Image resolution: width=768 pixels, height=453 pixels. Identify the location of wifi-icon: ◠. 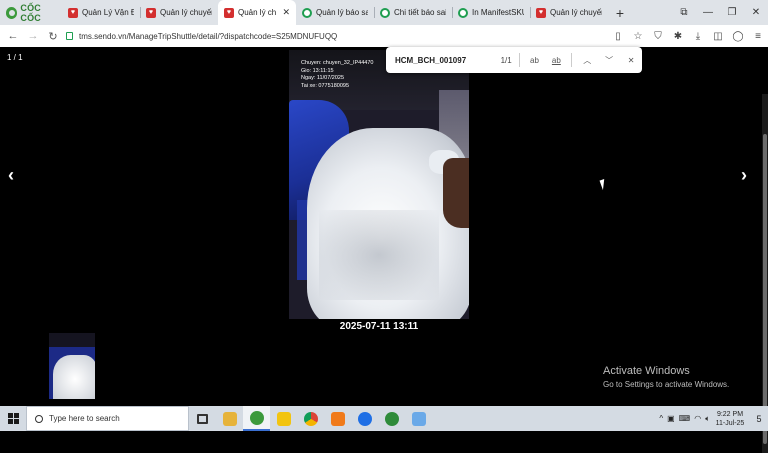
(697, 418).